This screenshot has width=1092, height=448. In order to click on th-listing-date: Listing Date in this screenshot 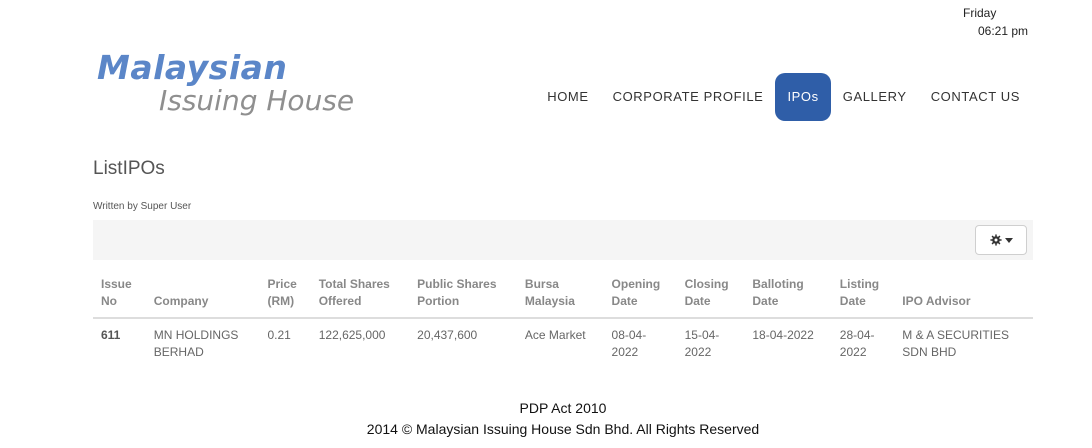, I will do `click(863, 295)`.